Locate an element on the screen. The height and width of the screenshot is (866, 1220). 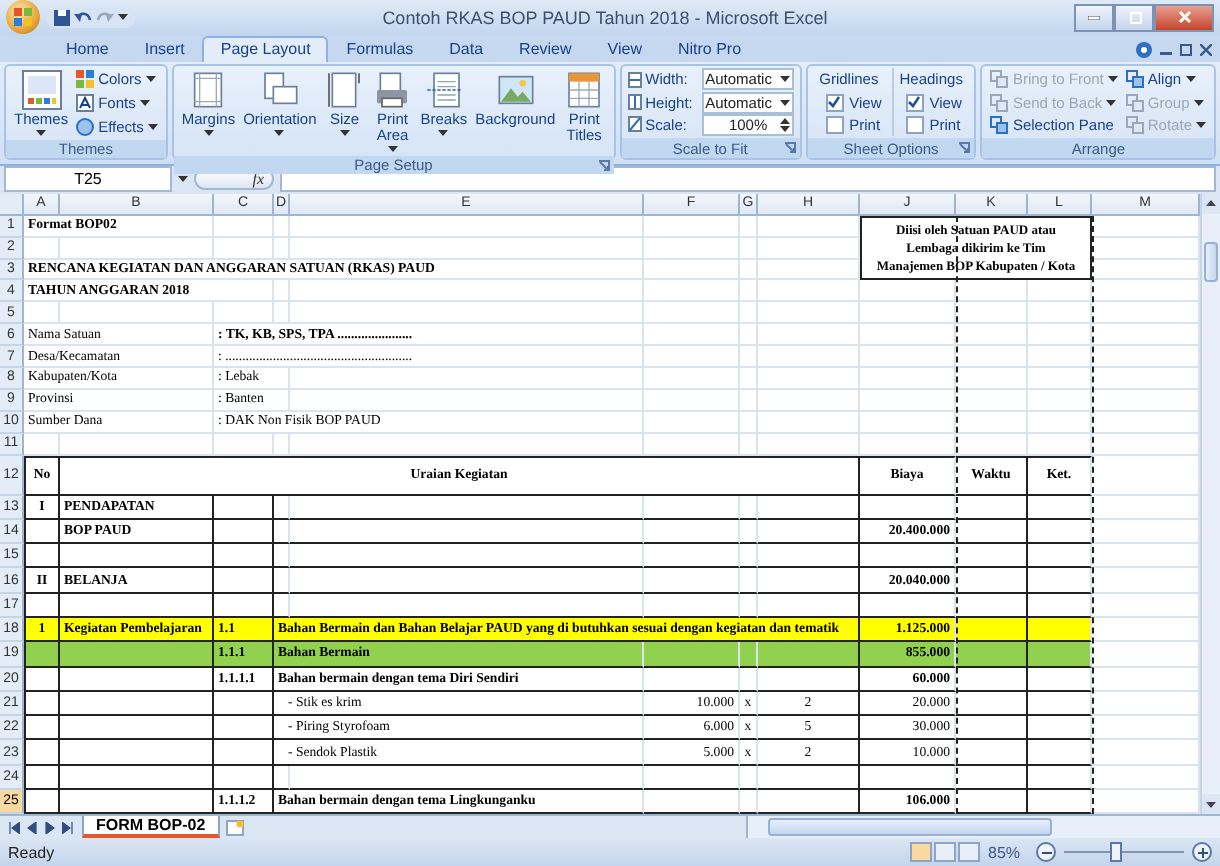
zoom-level: 85% is located at coordinates (1008, 852).